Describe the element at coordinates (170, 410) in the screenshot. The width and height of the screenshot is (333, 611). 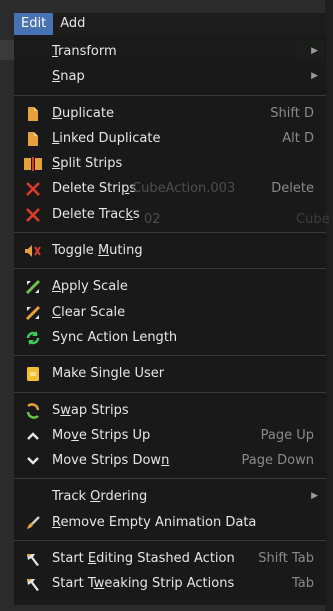
I see `menu-item-swap-strips: Swap Strips` at that location.